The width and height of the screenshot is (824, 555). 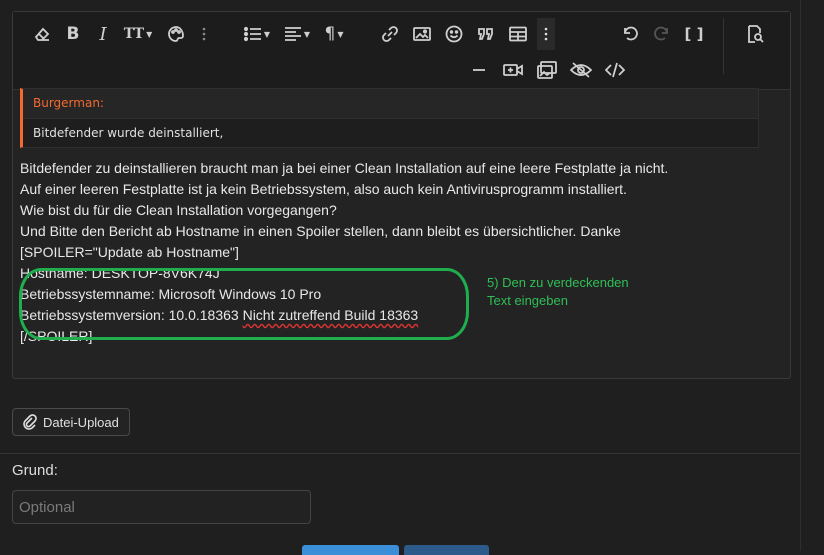 What do you see at coordinates (400, 453) in the screenshot?
I see `section-divider` at bounding box center [400, 453].